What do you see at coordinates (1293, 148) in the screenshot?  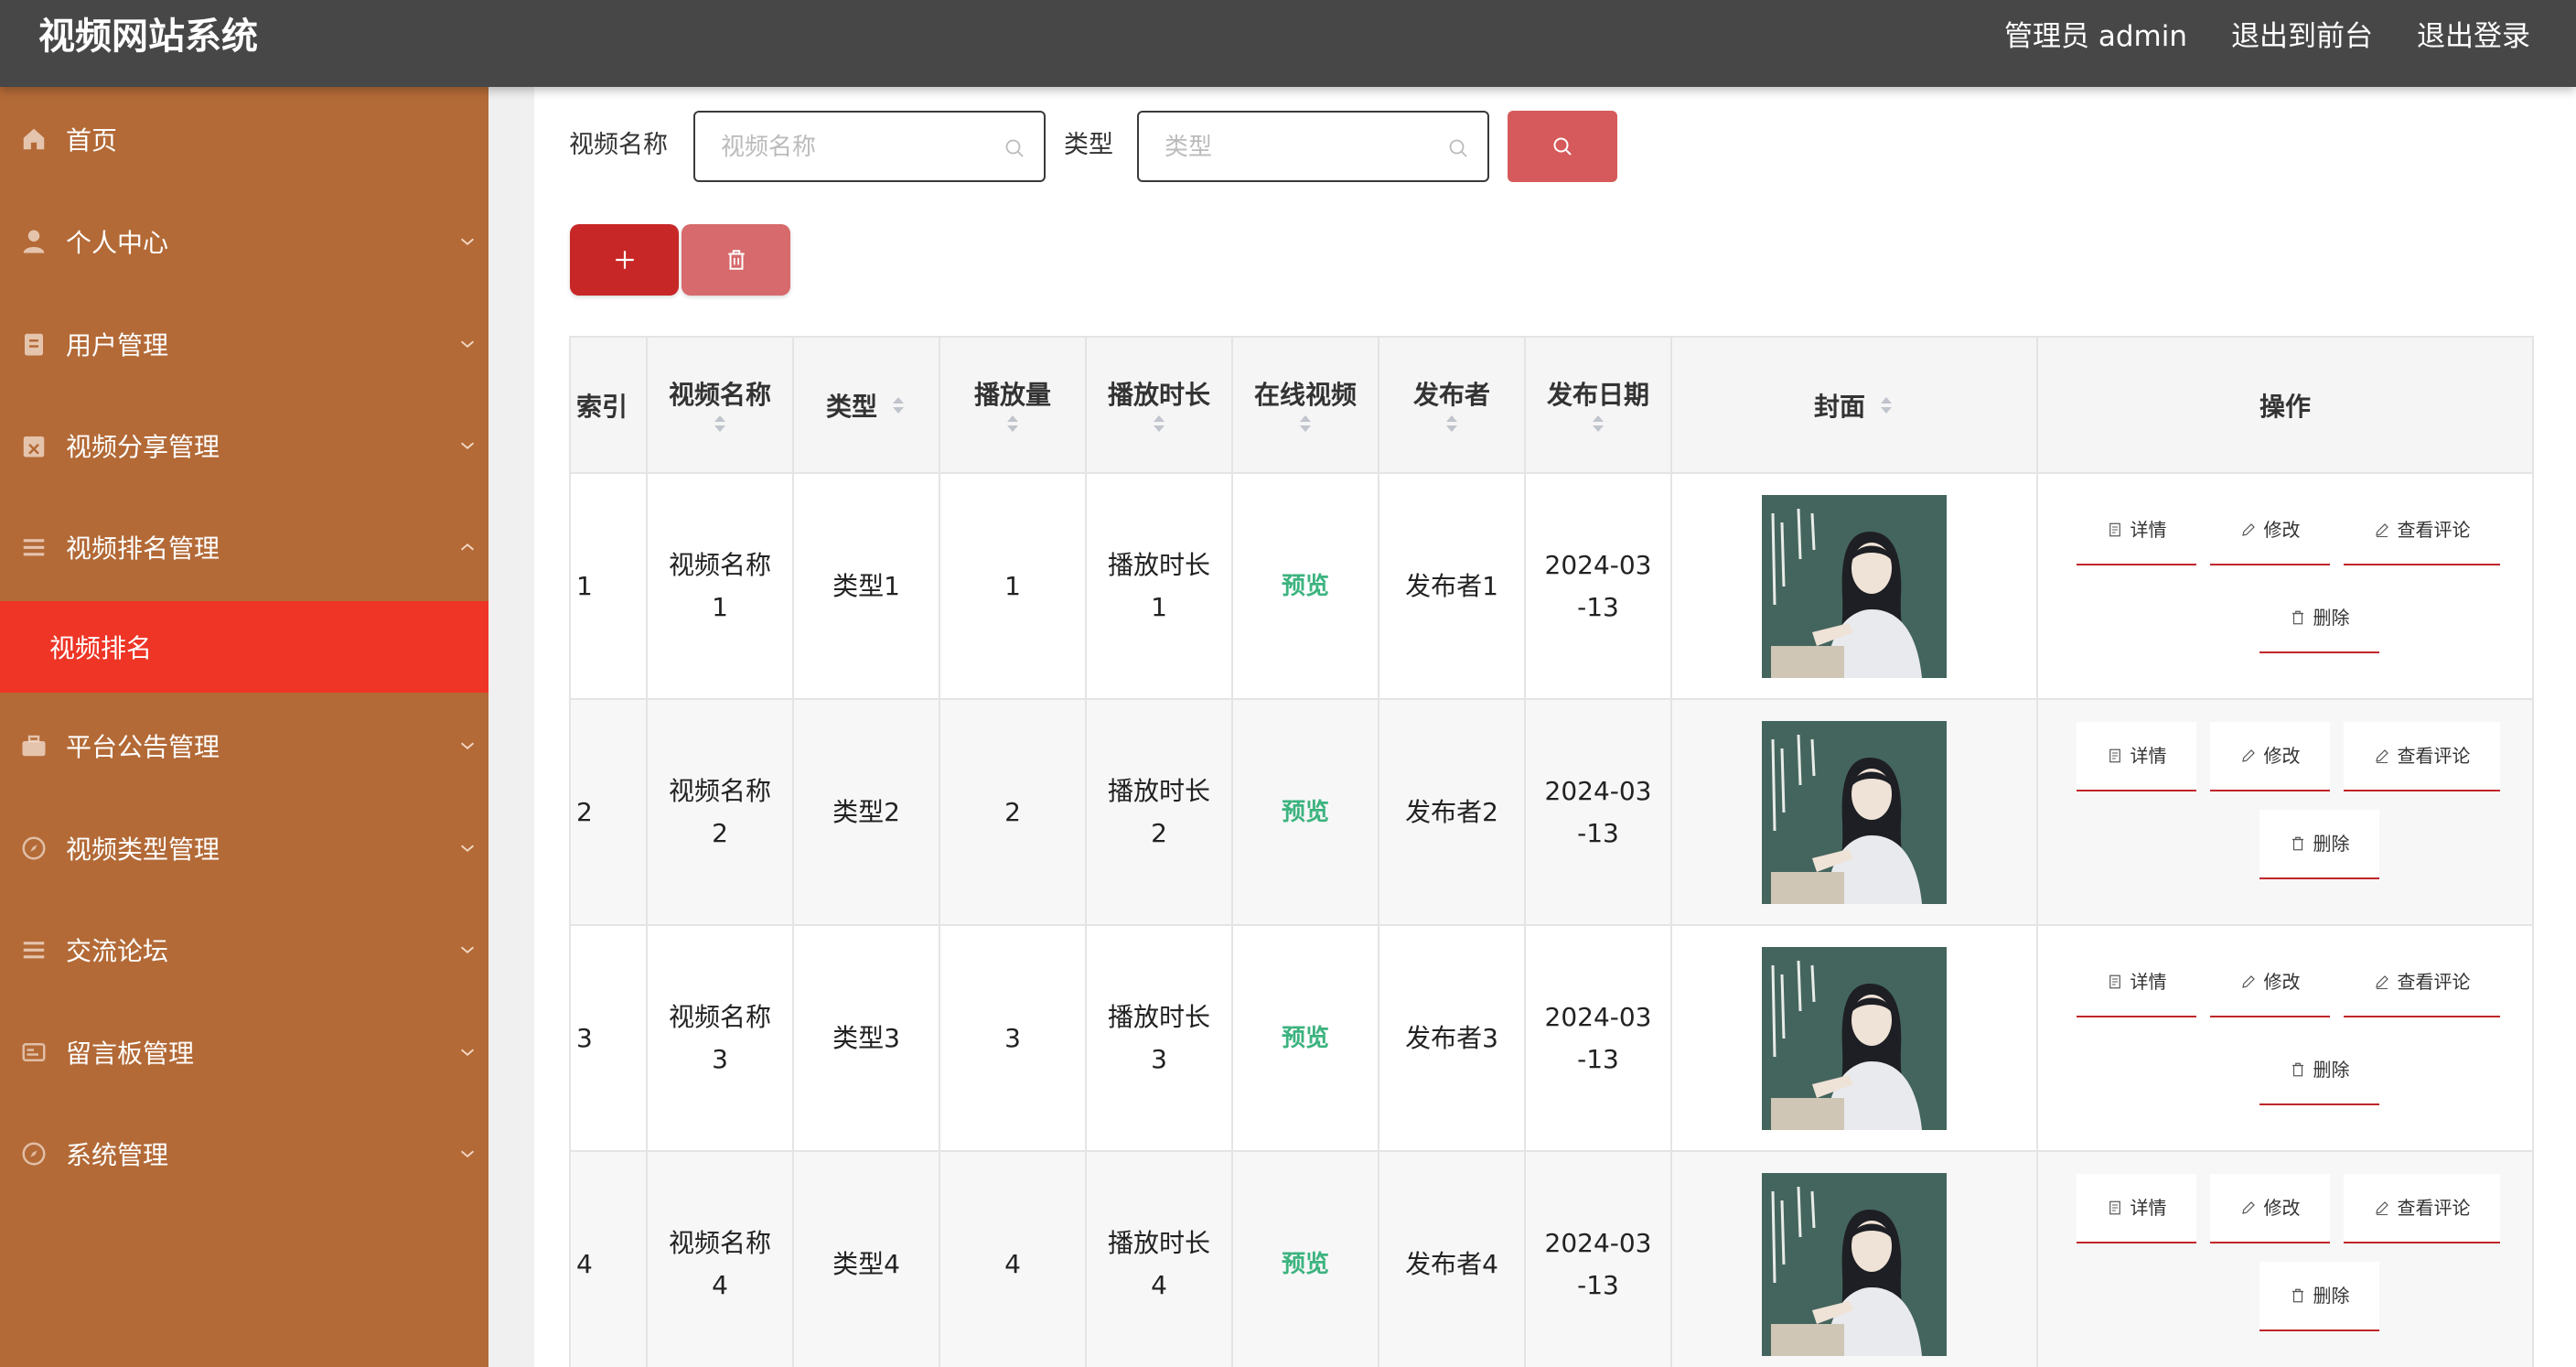 I see `type-search-input` at bounding box center [1293, 148].